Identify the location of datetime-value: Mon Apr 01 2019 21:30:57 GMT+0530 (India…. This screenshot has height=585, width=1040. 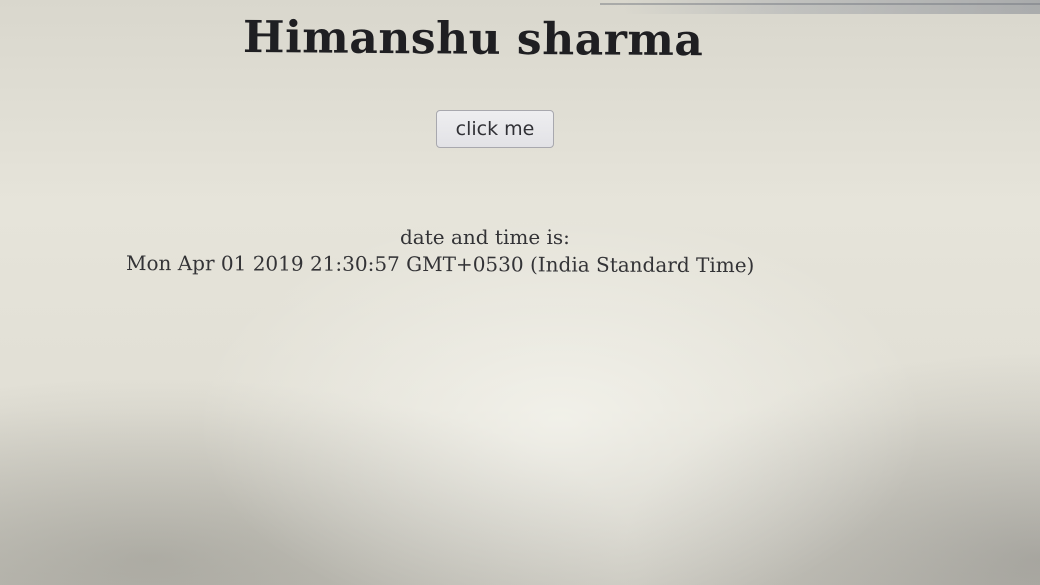
(440, 264).